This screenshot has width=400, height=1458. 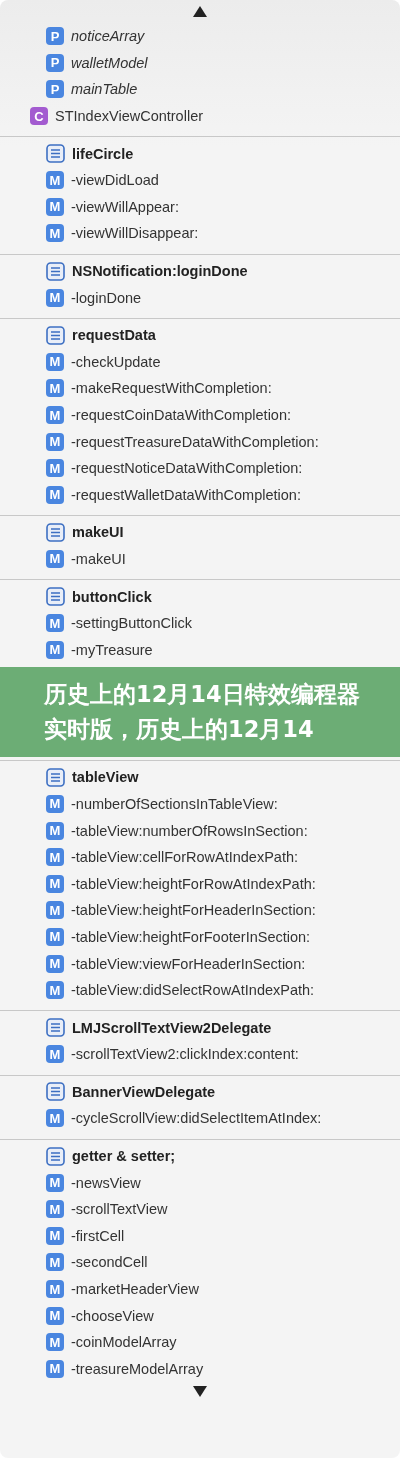 I want to click on section-header: LMJScrollTextView2Delegate, so click(x=172, y=1027).